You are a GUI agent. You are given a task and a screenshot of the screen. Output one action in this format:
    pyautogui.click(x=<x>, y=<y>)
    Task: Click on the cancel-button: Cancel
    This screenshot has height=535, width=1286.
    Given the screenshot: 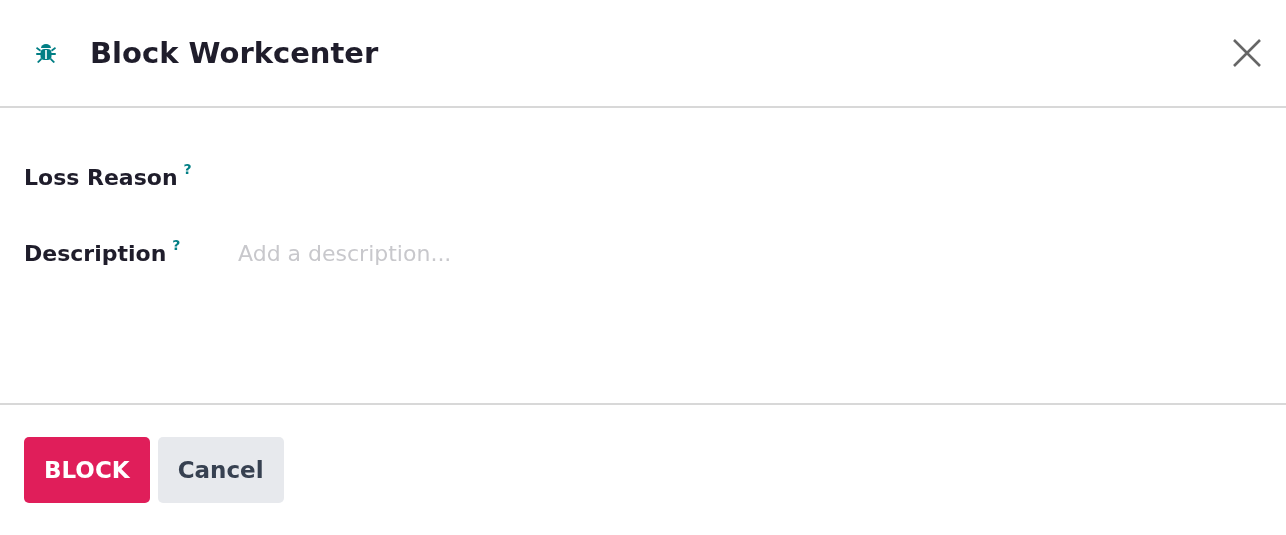 What is the action you would take?
    pyautogui.click(x=220, y=470)
    